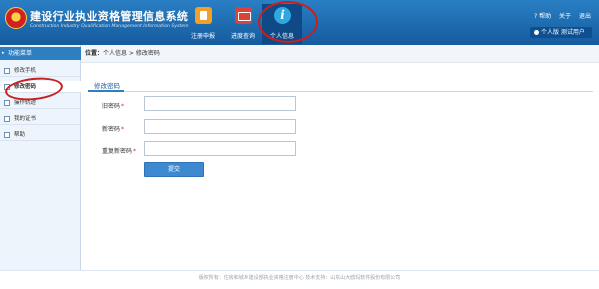  I want to click on new-password-label: 新密码*, so click(113, 129).